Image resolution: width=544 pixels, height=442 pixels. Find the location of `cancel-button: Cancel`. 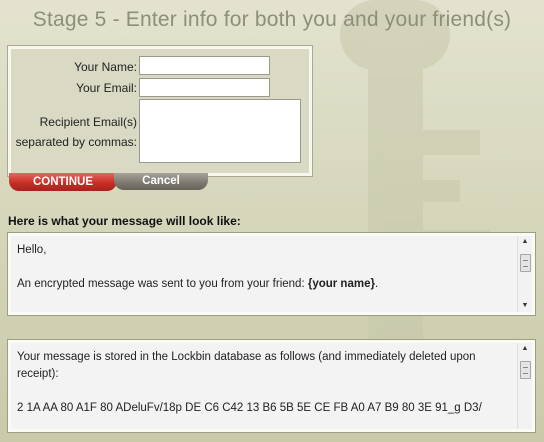

cancel-button: Cancel is located at coordinates (161, 181).